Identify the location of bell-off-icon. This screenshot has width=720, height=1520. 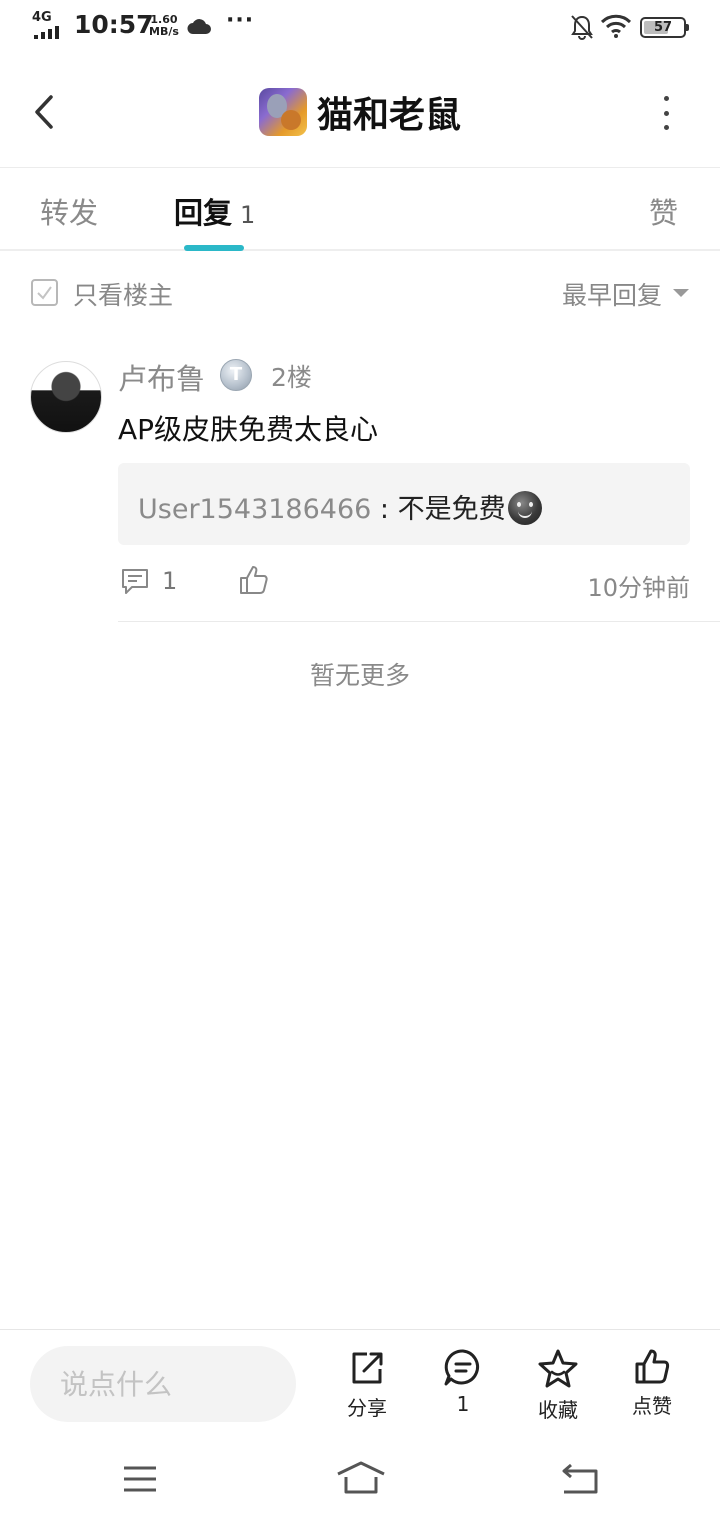
(582, 29).